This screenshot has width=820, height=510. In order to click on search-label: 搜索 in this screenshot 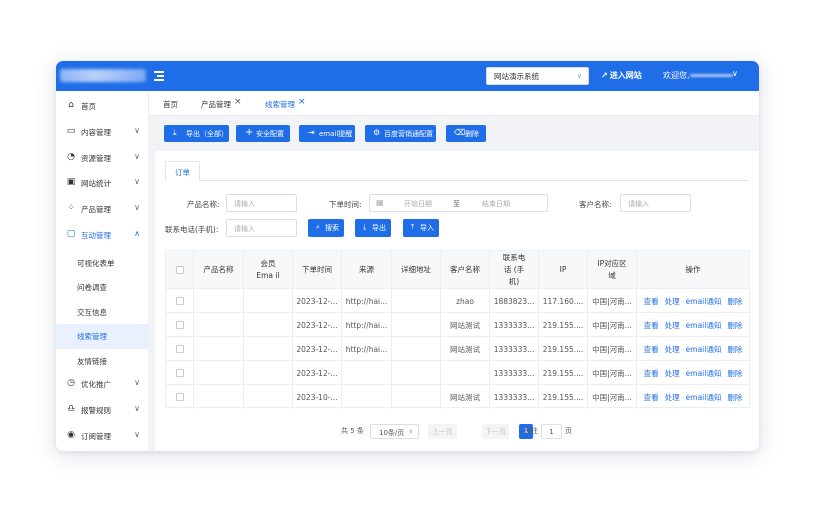, I will do `click(332, 228)`.